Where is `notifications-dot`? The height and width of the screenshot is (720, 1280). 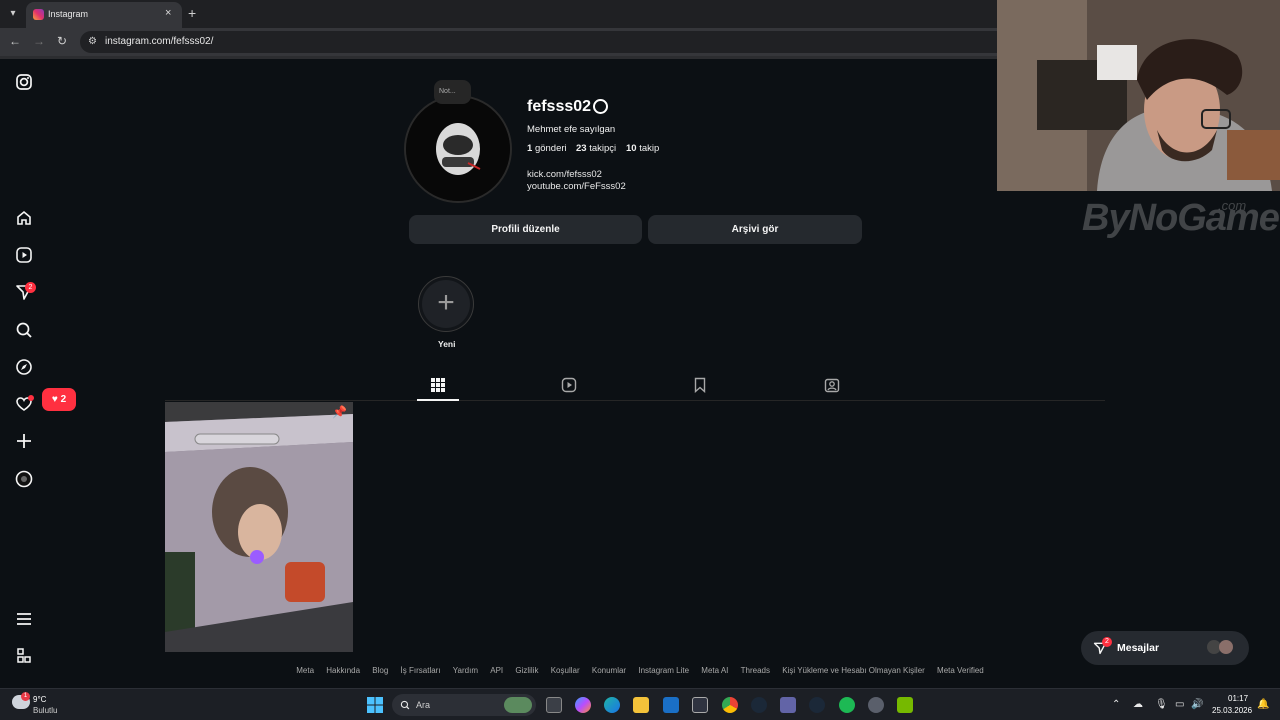 notifications-dot is located at coordinates (31, 398).